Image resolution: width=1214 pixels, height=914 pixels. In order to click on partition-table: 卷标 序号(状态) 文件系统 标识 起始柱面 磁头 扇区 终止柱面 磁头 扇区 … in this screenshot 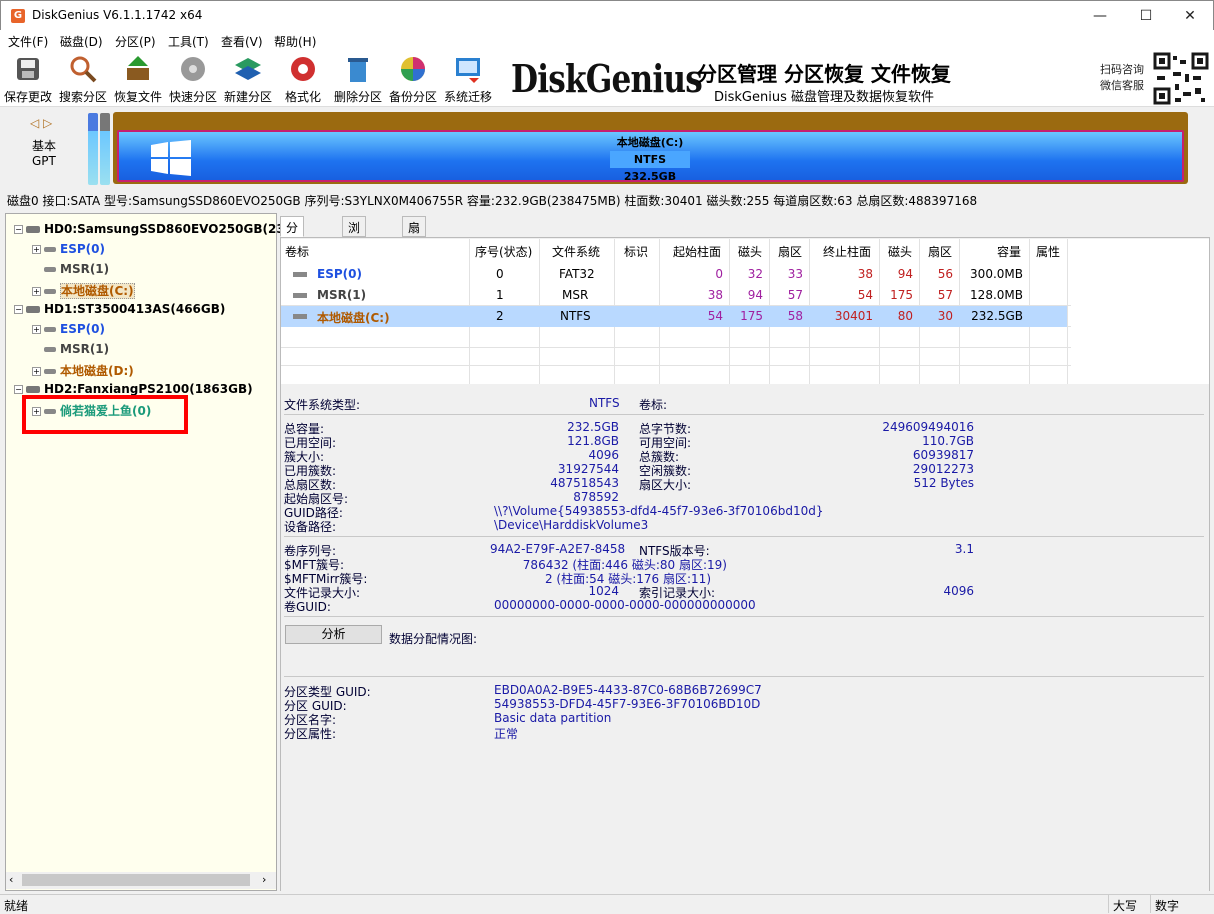, I will do `click(745, 311)`.